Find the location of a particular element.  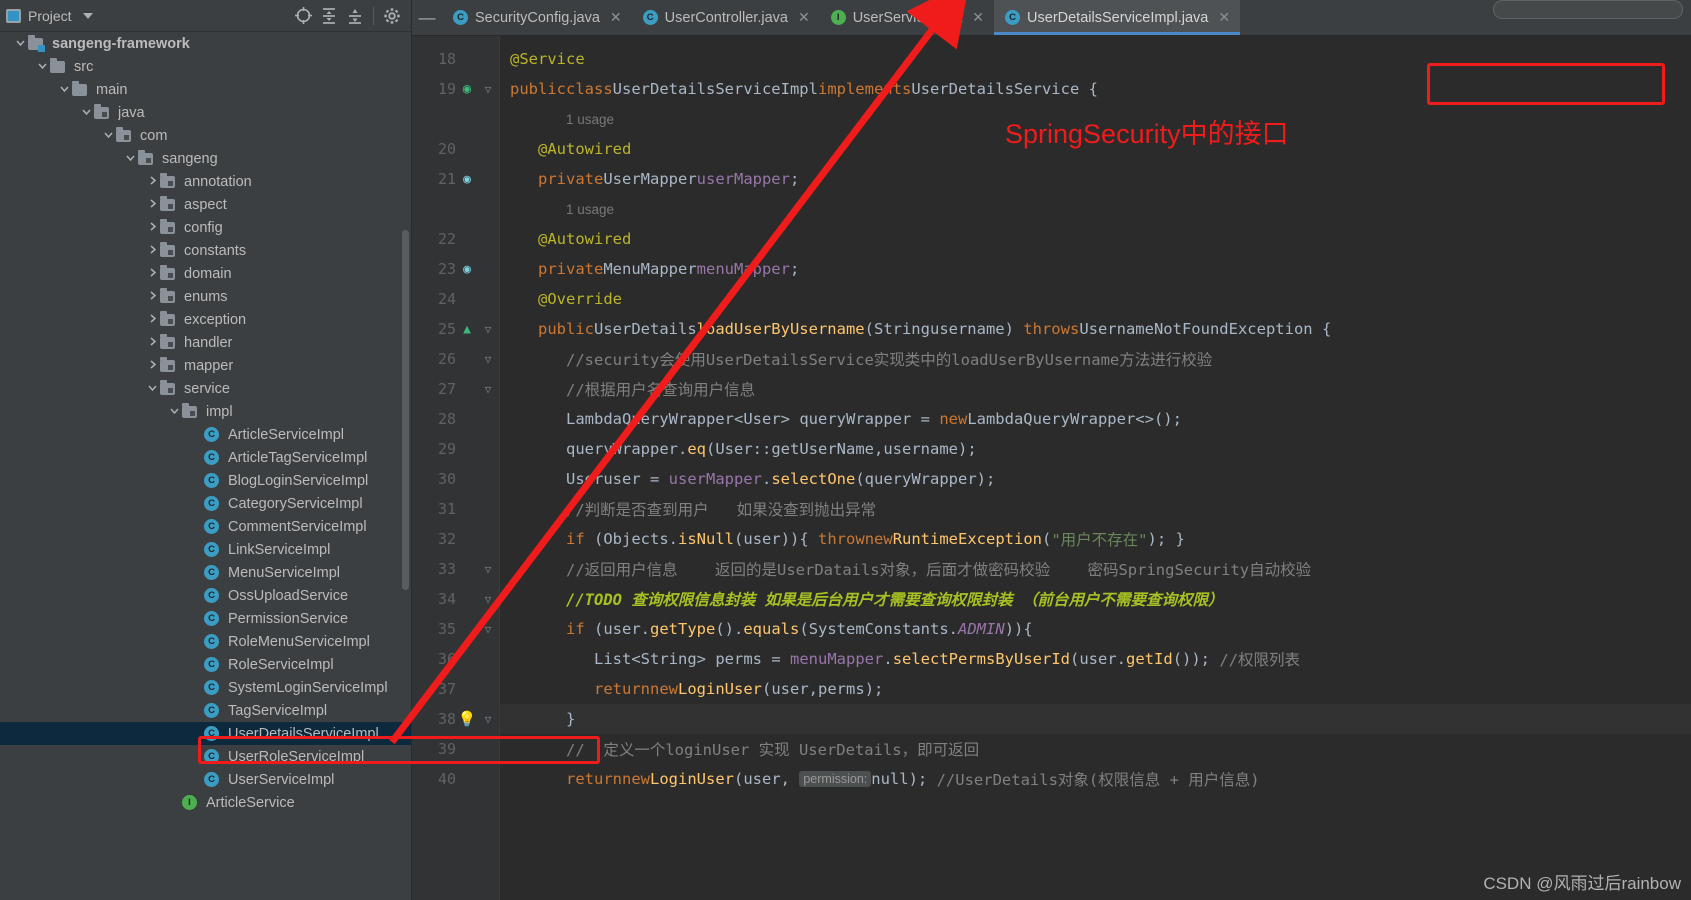

gutter-line-39: 39 is located at coordinates (456, 749).